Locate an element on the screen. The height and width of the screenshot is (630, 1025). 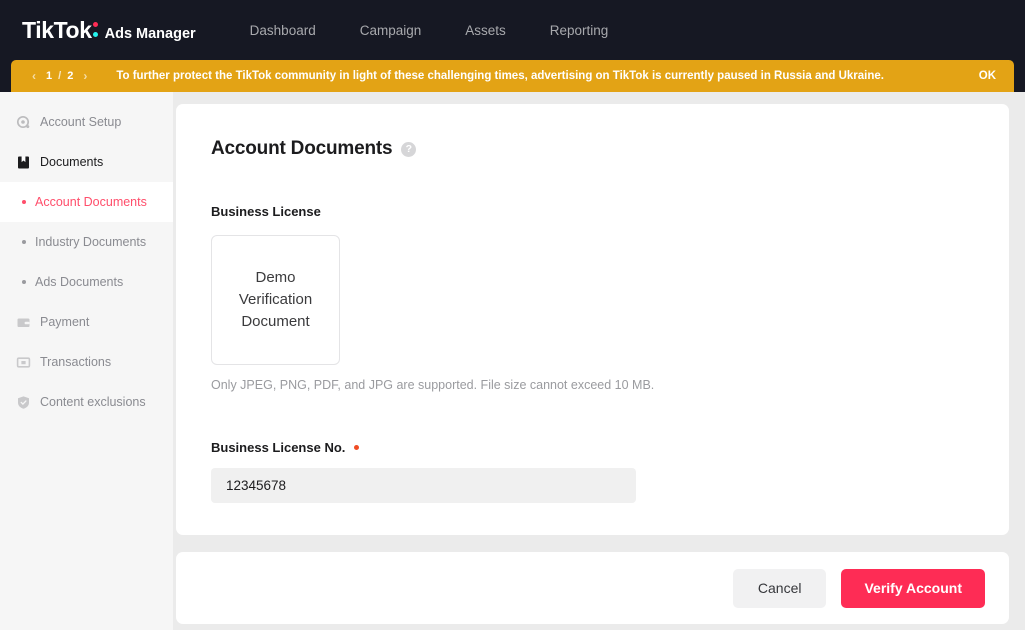
document-preview-thumbnail: Demo Verification Document is located at coordinates (275, 300).